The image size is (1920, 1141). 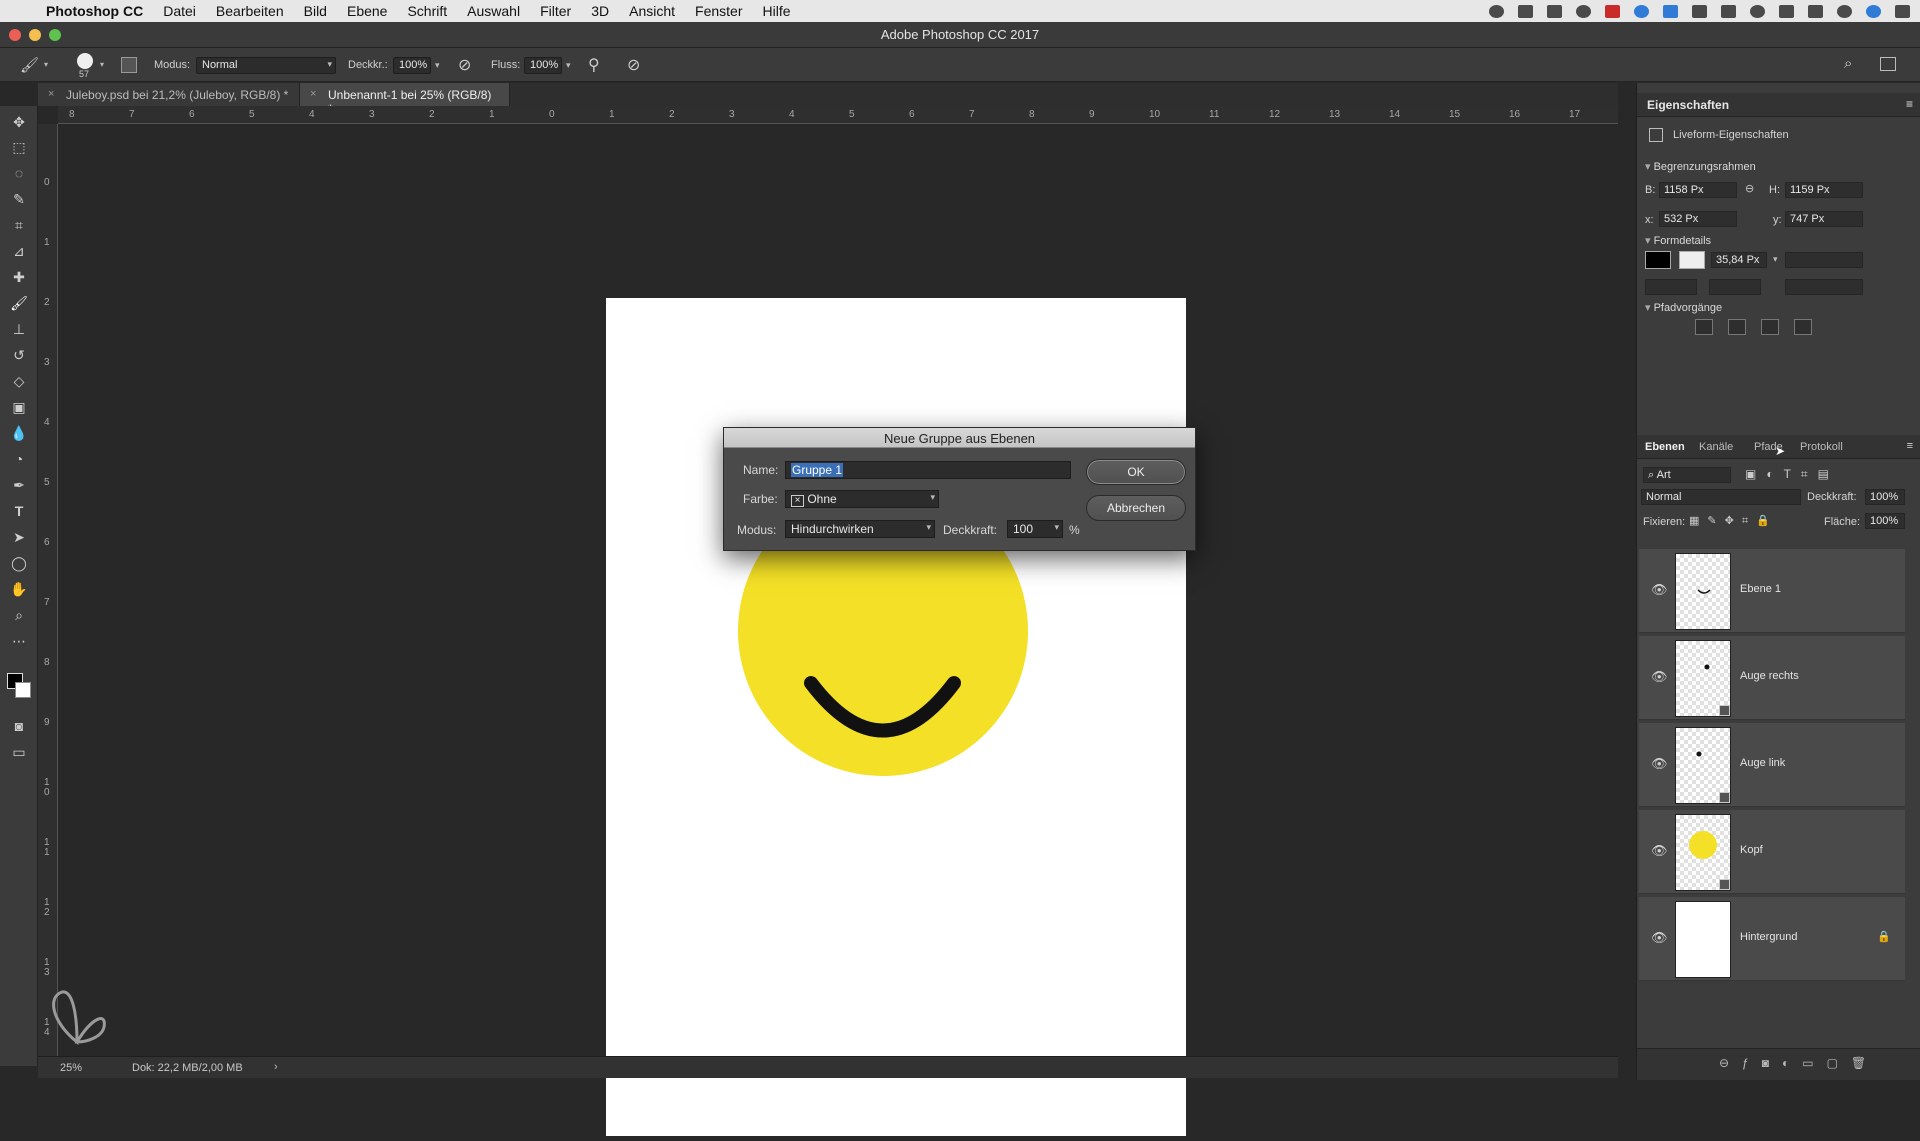 I want to click on stroke-width-dropdown-icon: ▾, so click(x=1775, y=259).